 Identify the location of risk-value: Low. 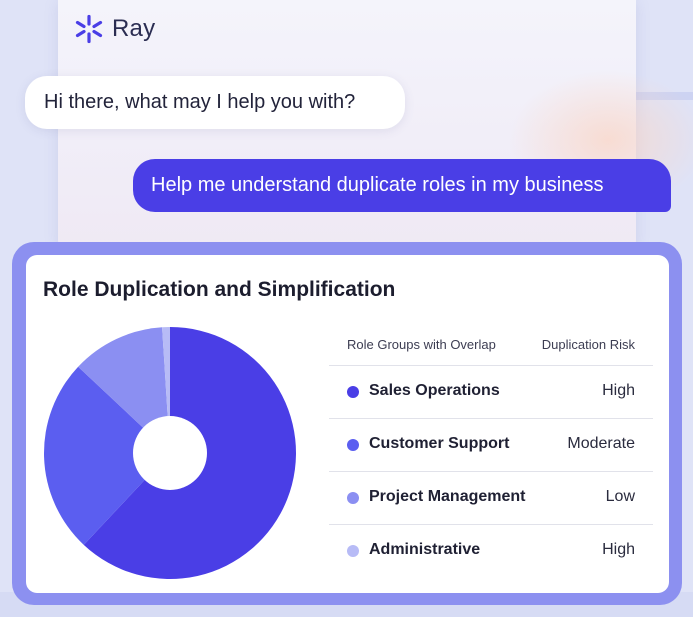
(620, 496).